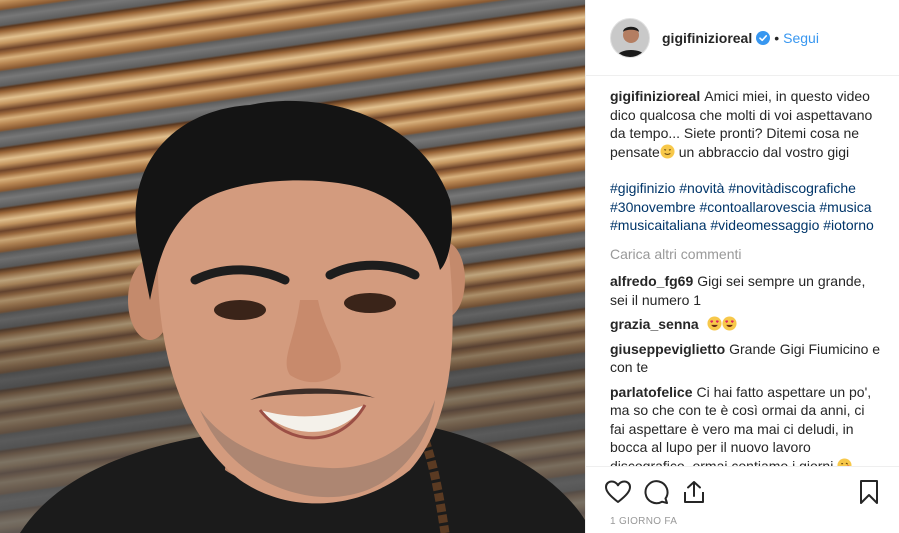 The height and width of the screenshot is (533, 899). Describe the element at coordinates (667, 349) in the screenshot. I see `comment-username: giuseppeviglietto` at that location.